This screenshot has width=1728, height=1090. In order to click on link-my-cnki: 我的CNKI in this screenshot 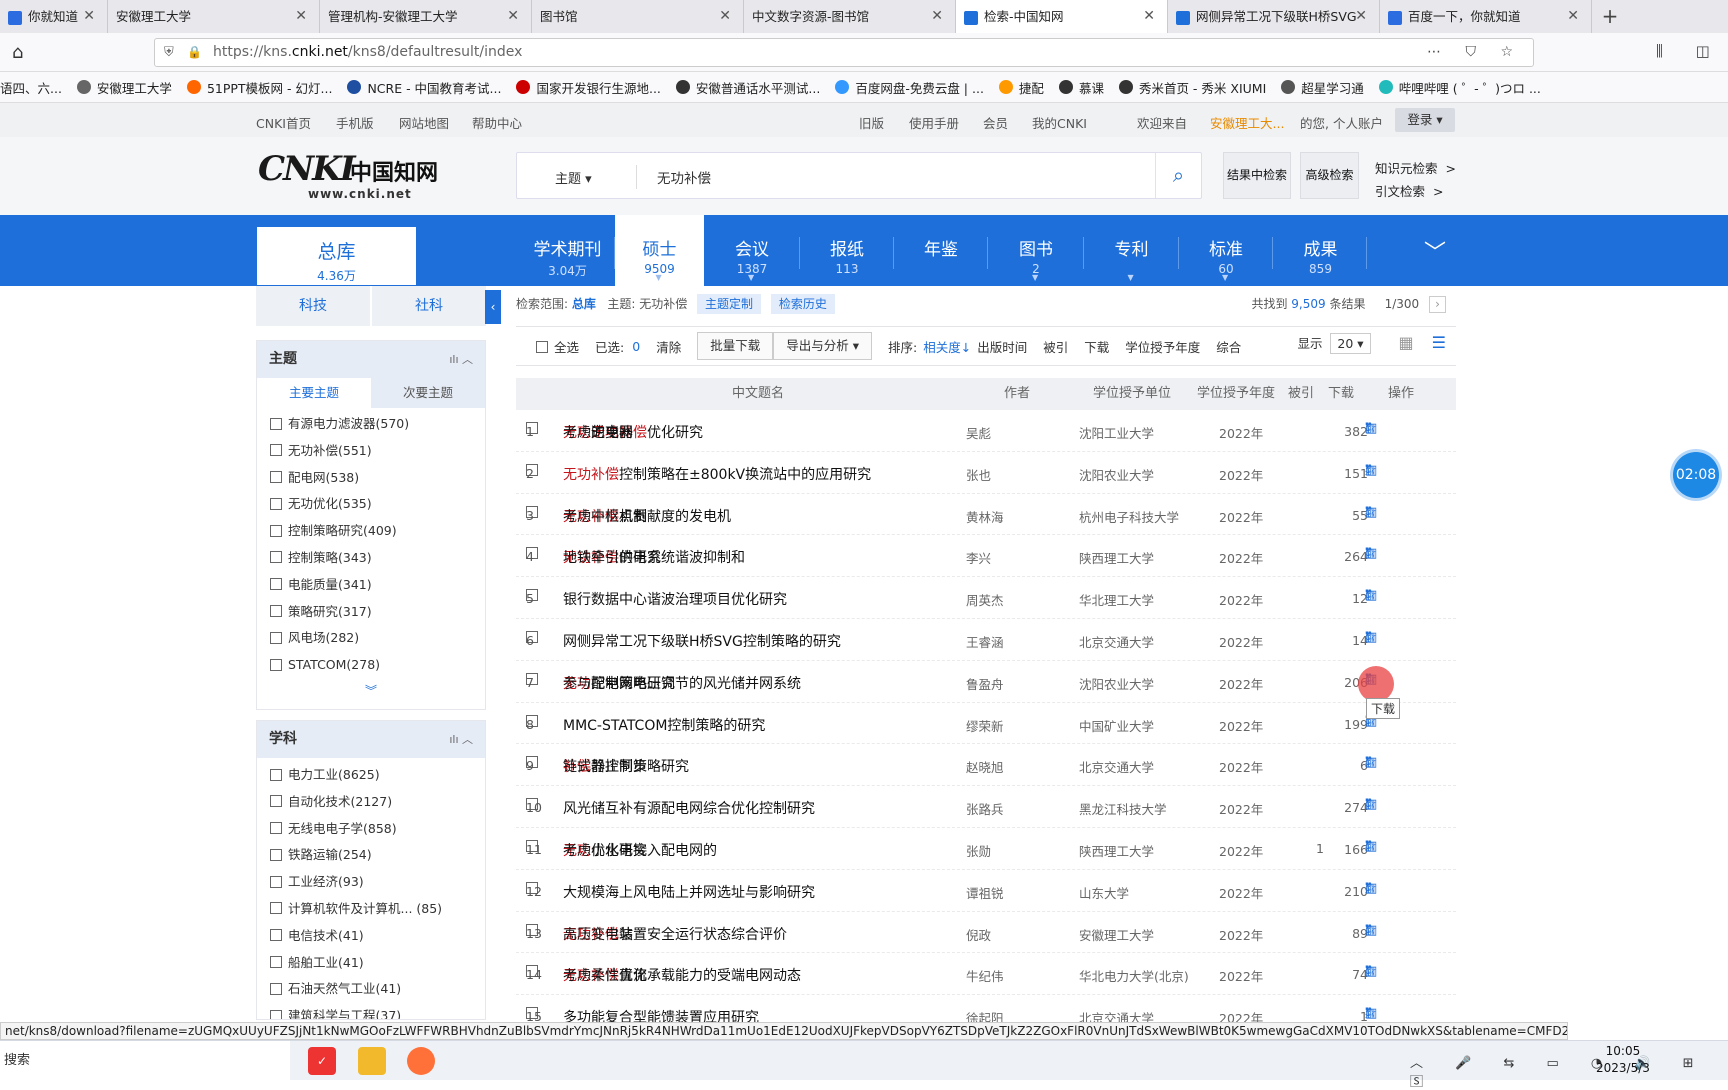, I will do `click(1059, 122)`.